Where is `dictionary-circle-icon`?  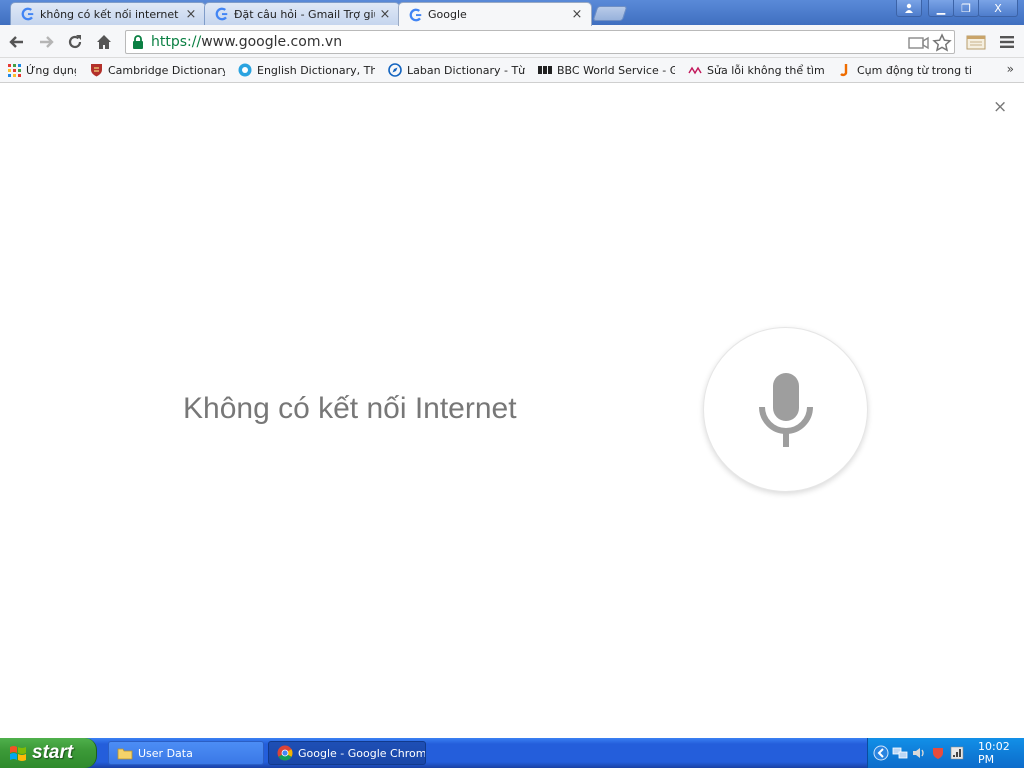 dictionary-circle-icon is located at coordinates (245, 70).